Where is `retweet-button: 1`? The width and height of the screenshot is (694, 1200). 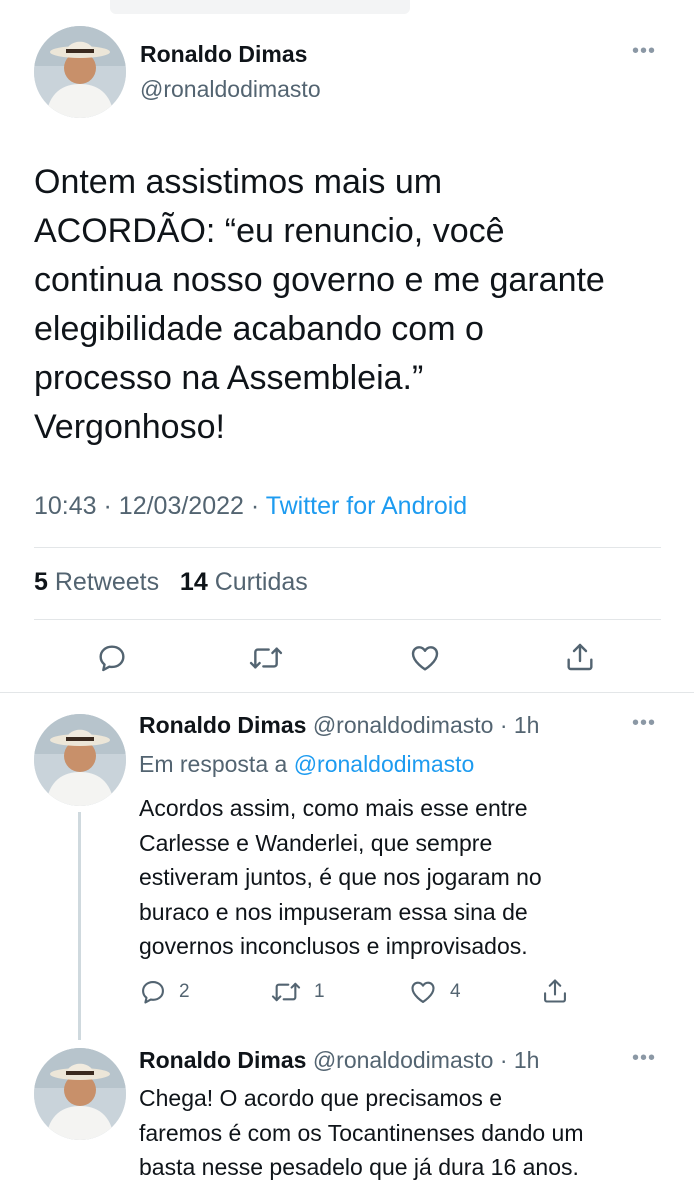
retweet-button: 1 is located at coordinates (297, 992).